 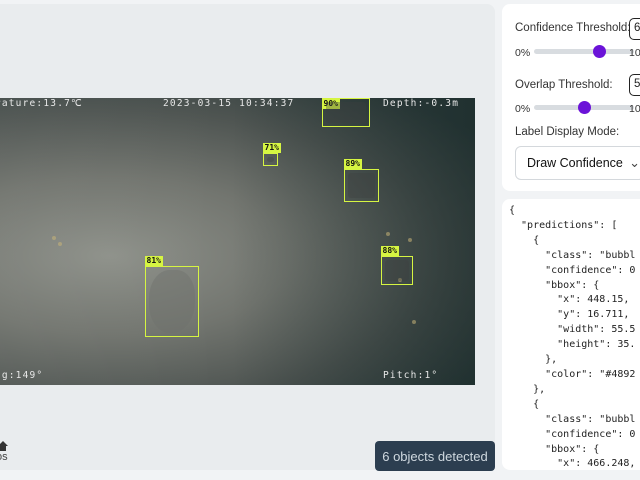 What do you see at coordinates (584, 51) in the screenshot?
I see `confidence-slider` at bounding box center [584, 51].